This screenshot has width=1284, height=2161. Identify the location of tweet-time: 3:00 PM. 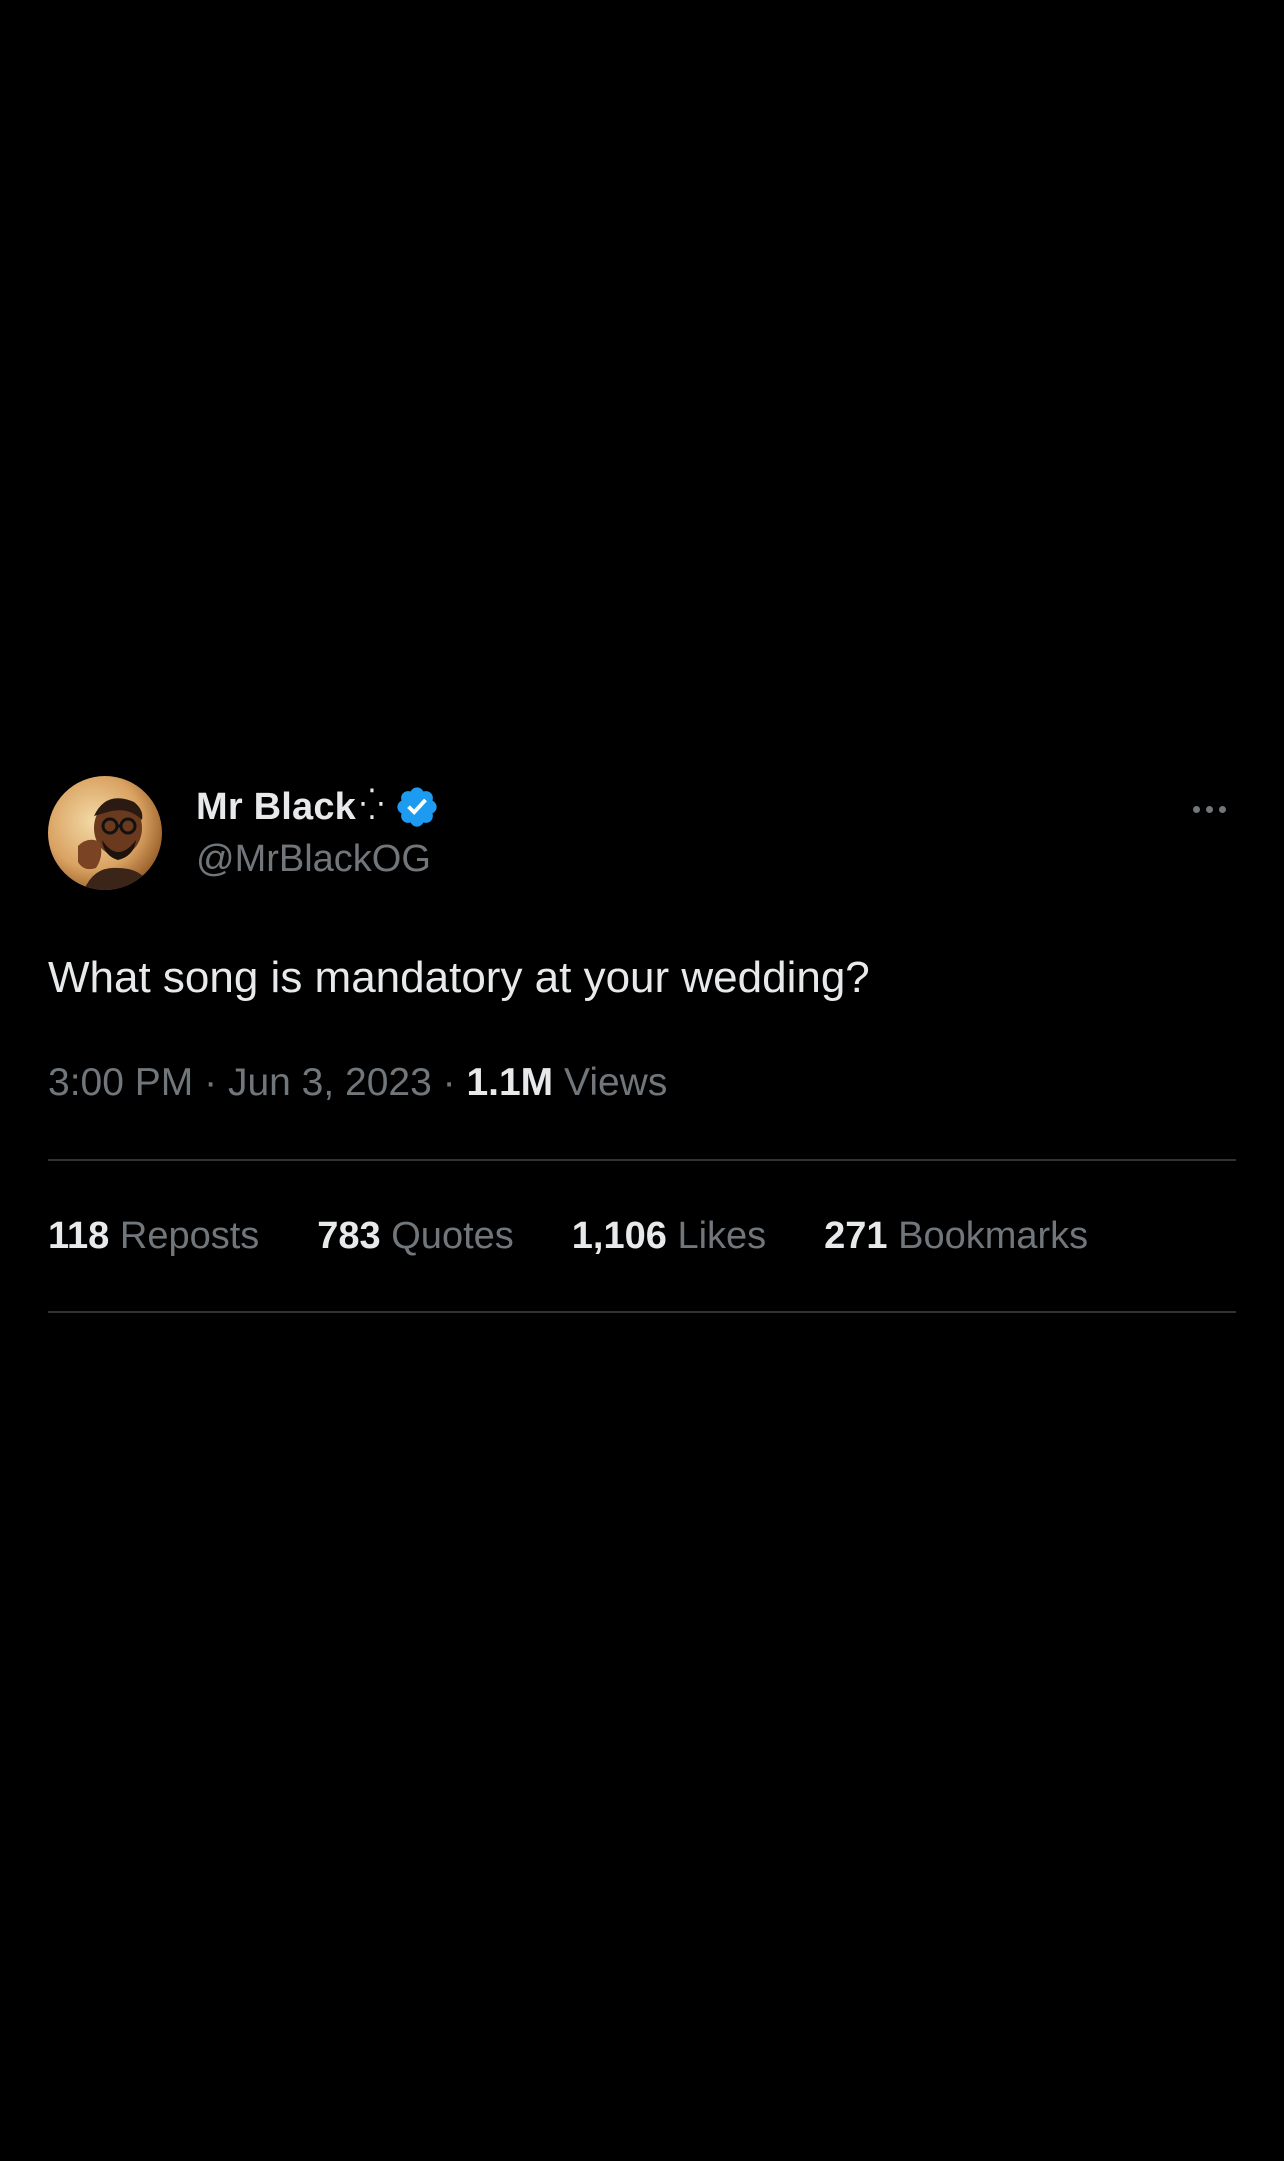
(120, 1082).